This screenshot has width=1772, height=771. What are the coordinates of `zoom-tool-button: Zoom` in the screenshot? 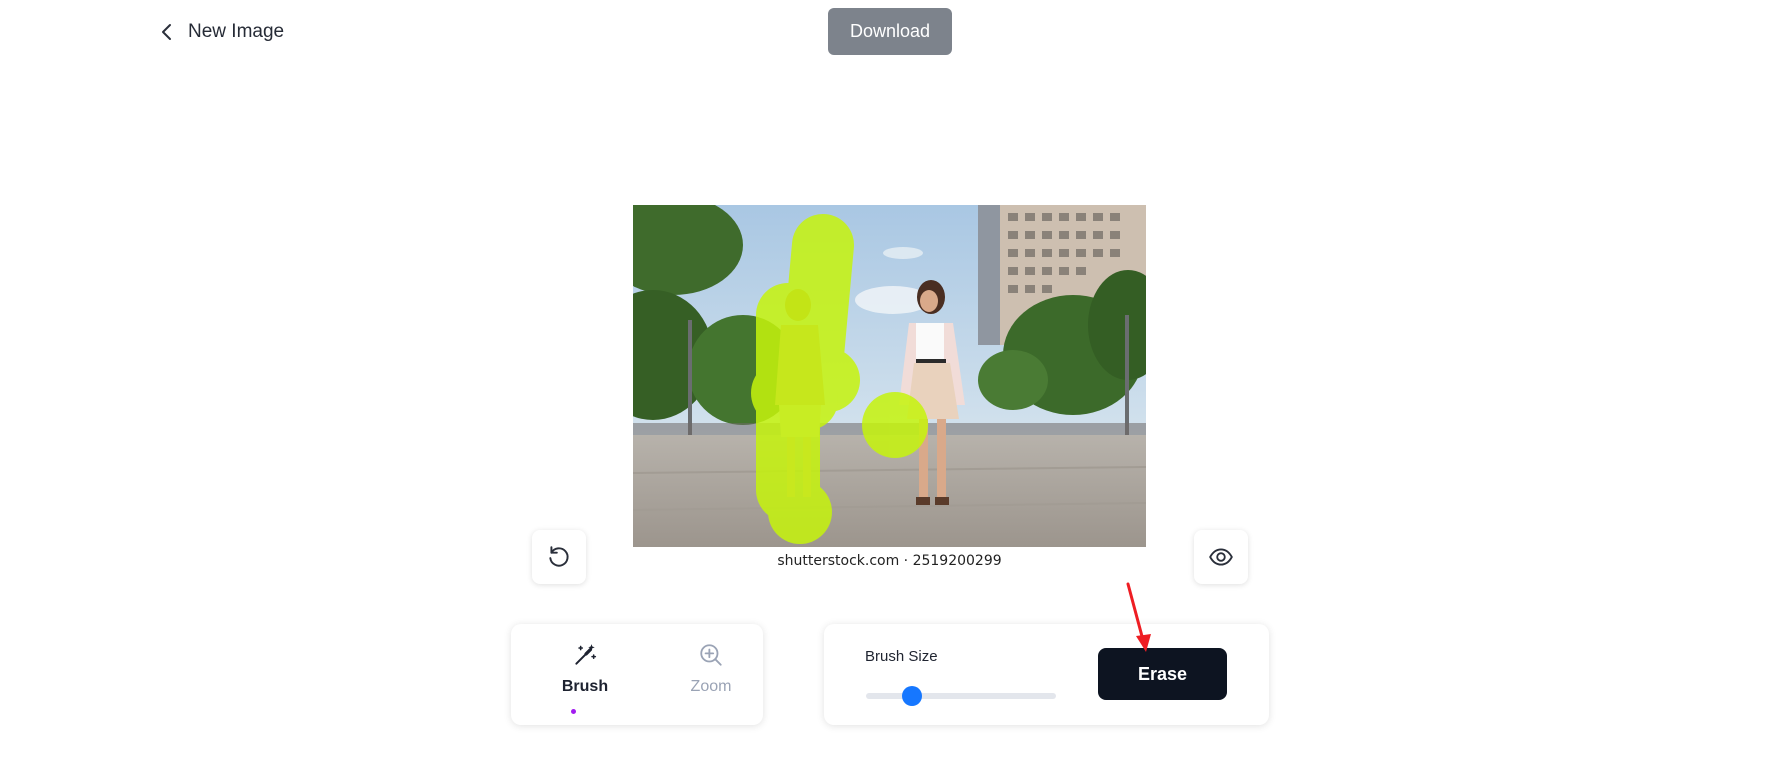 It's located at (711, 669).